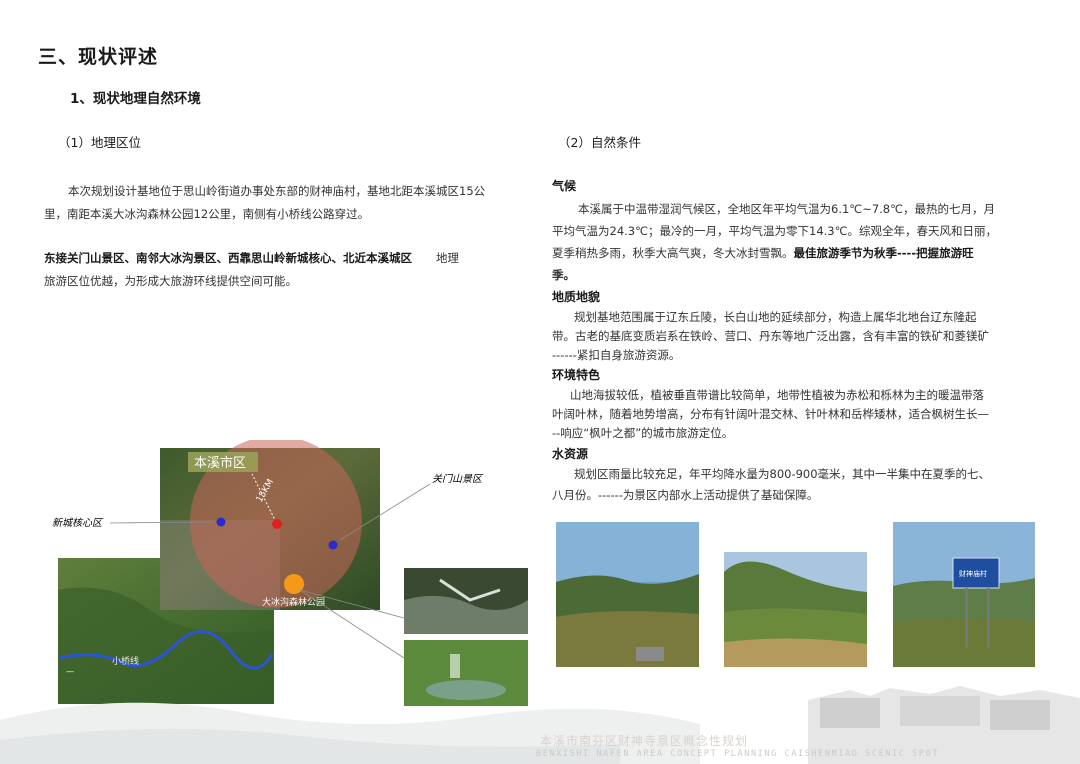  What do you see at coordinates (673, 253) in the screenshot?
I see `climate-line-3: 夏季稍热多雨，秋季大高气爽，冬大冰封雪飘。` at bounding box center [673, 253].